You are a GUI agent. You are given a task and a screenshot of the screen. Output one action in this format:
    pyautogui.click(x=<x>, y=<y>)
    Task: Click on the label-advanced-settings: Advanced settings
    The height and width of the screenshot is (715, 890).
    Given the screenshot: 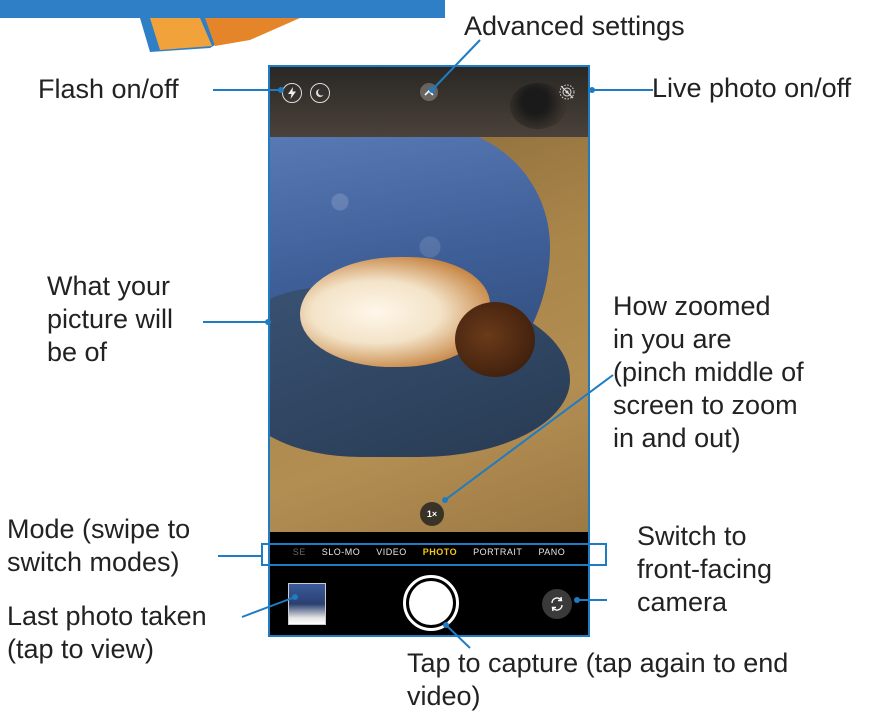 What is the action you would take?
    pyautogui.click(x=574, y=26)
    